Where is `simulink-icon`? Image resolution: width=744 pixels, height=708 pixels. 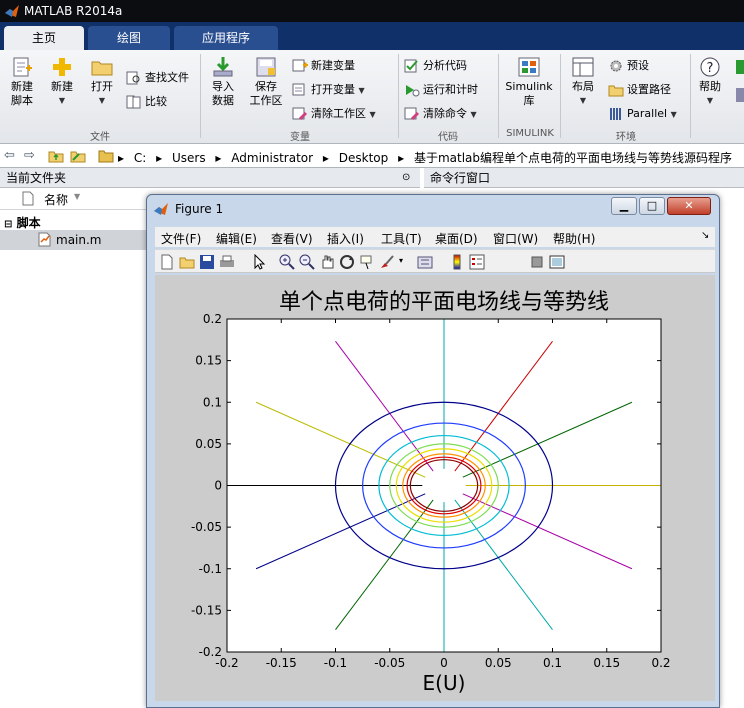
simulink-icon is located at coordinates (529, 67).